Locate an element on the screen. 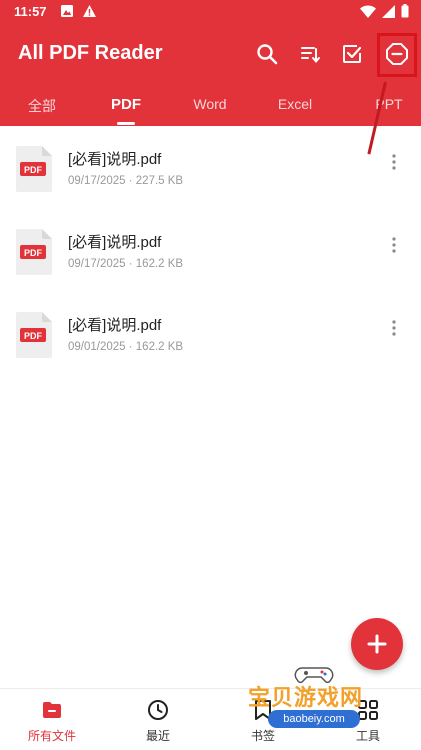 Image resolution: width=421 pixels, height=750 pixels. sort-button is located at coordinates (310, 54).